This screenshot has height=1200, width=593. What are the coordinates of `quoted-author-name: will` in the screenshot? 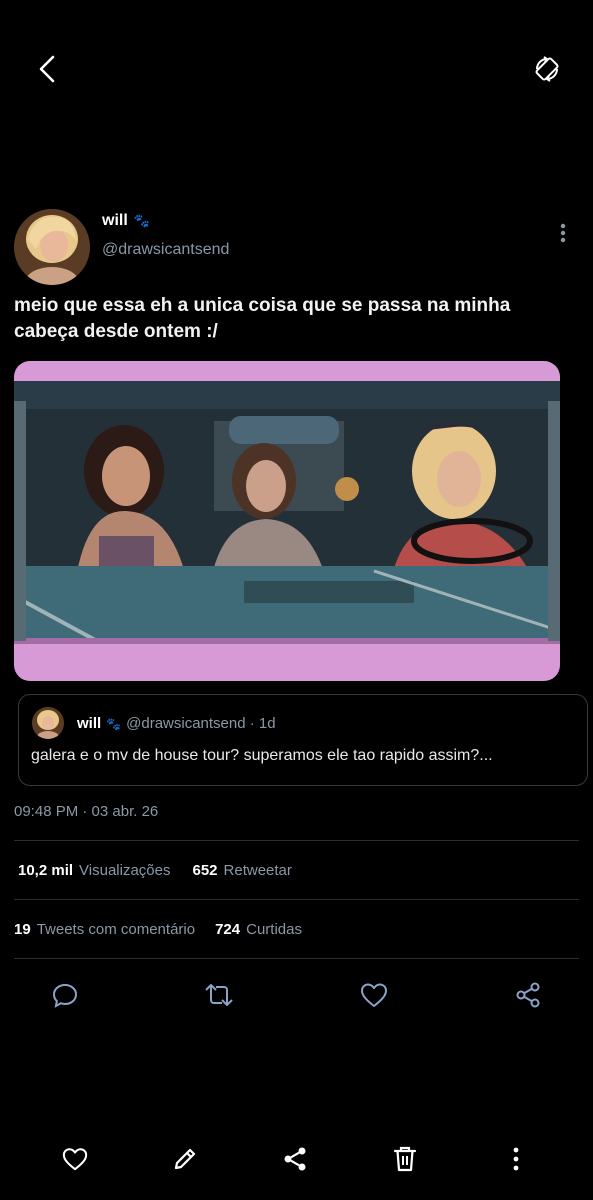 It's located at (89, 723).